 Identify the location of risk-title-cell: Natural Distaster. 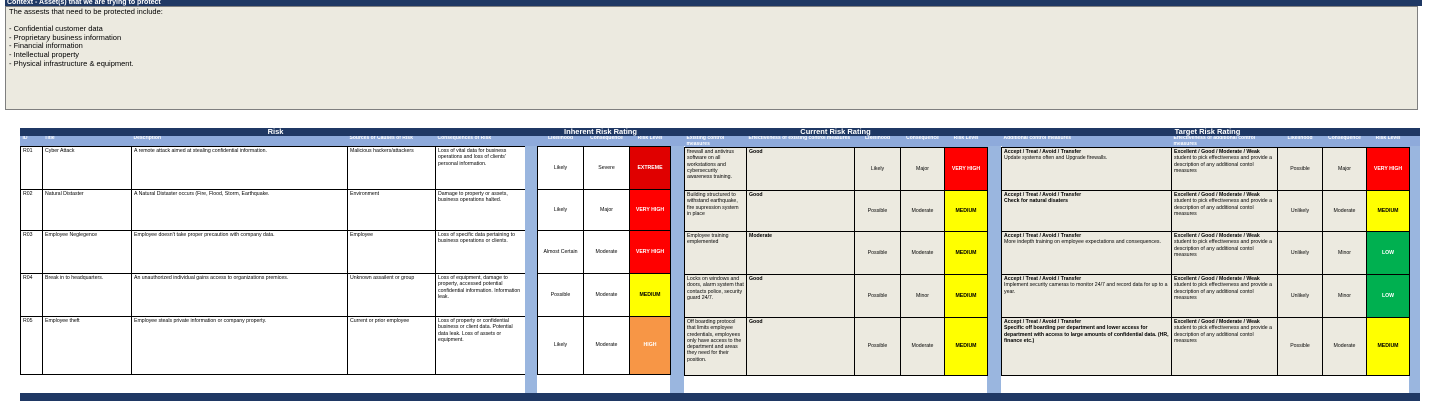
(87, 210).